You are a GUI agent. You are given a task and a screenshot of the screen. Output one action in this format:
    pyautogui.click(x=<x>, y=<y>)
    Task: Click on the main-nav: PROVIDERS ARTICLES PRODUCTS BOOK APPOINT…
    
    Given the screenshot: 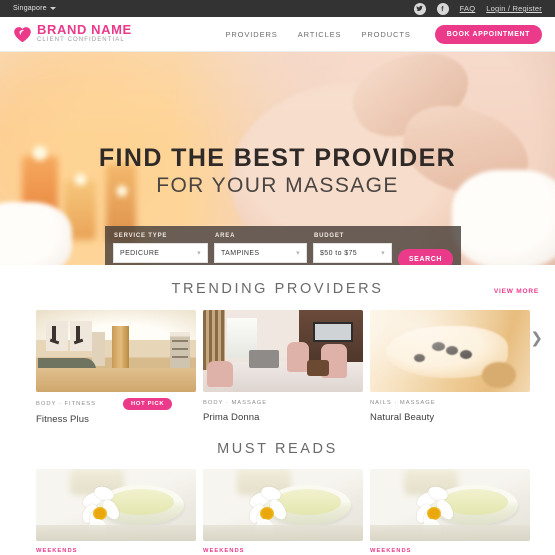 What is the action you would take?
    pyautogui.click(x=383, y=34)
    